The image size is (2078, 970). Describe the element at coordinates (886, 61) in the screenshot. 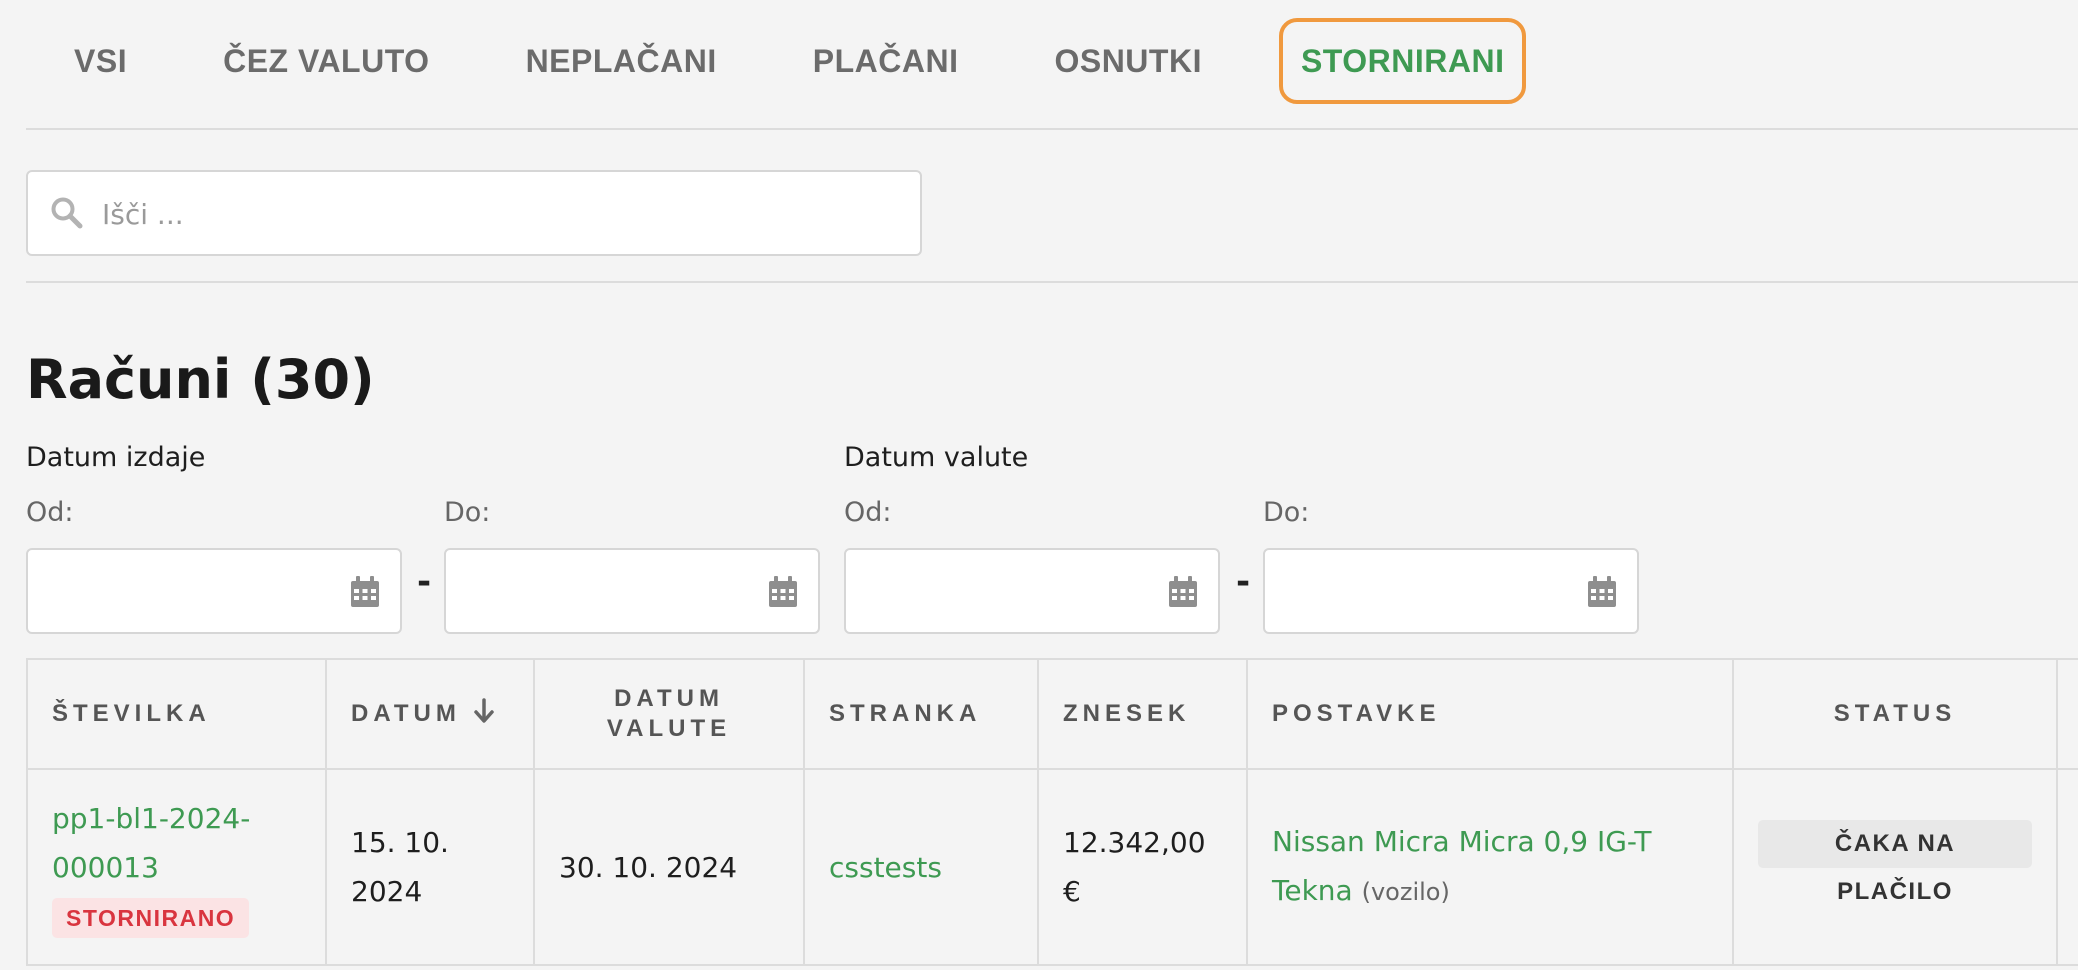

I see `tab-paid: PLAČANI` at that location.